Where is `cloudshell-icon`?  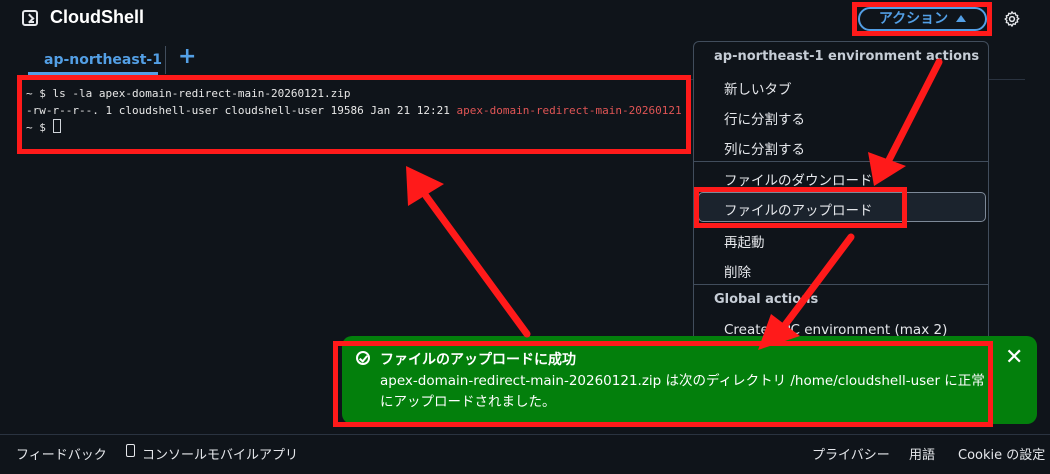 cloudshell-icon is located at coordinates (30, 18).